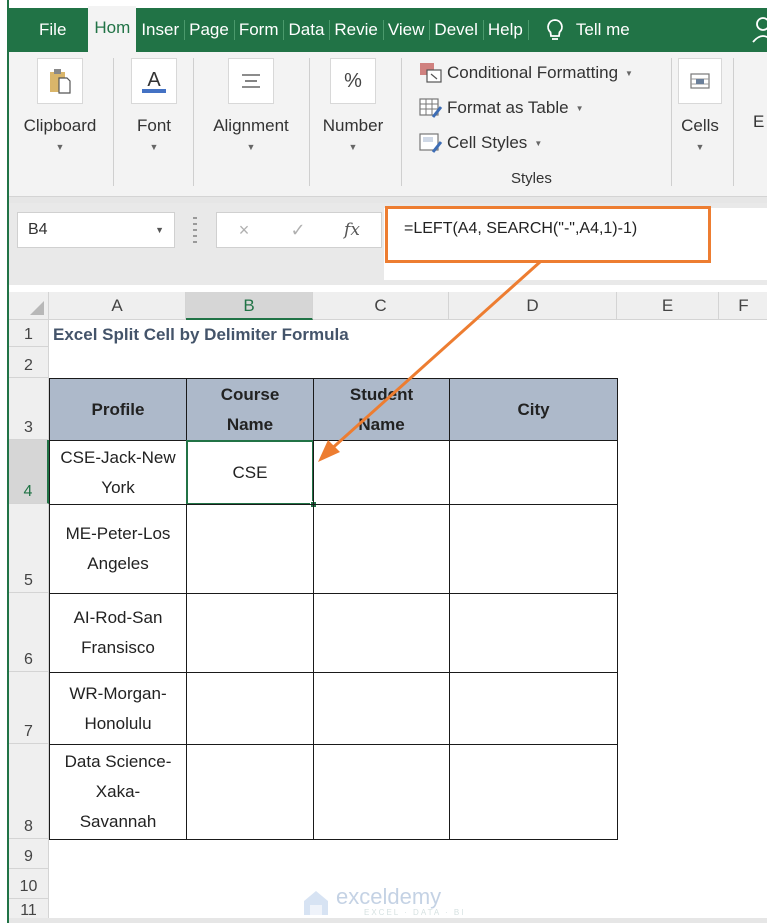  I want to click on font-group: A Font ▼, so click(154, 122).